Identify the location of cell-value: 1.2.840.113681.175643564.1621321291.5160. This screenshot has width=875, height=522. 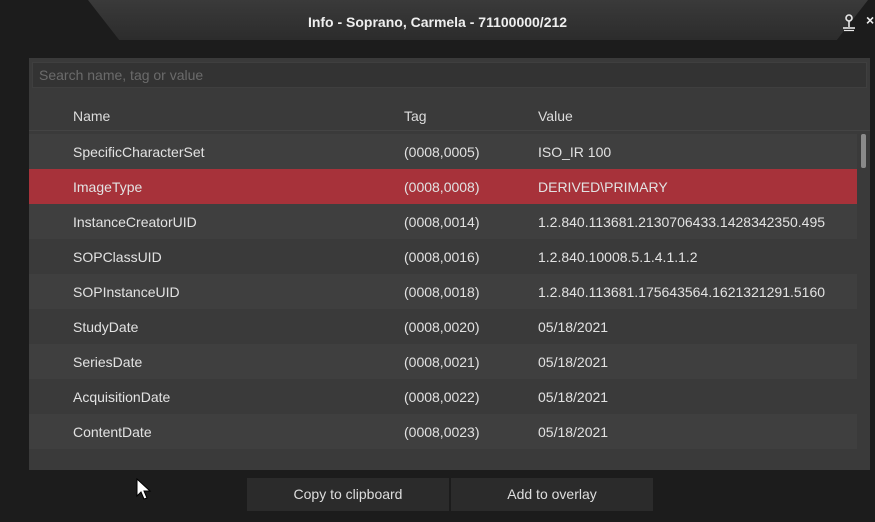
(682, 292).